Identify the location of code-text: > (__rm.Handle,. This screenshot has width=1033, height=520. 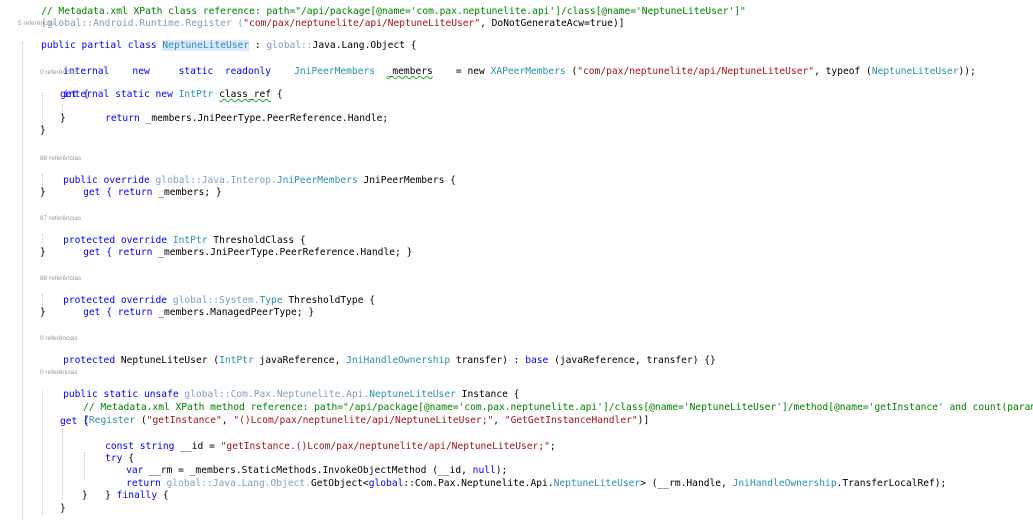
(686, 483).